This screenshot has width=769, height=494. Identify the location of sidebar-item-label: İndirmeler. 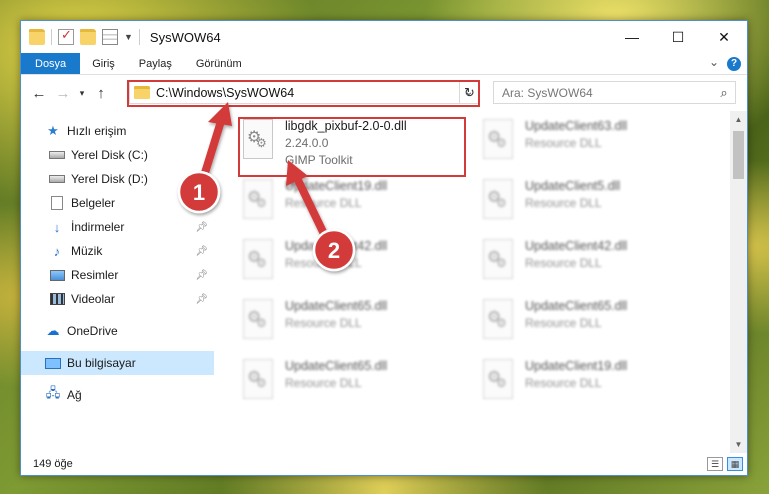
(98, 227).